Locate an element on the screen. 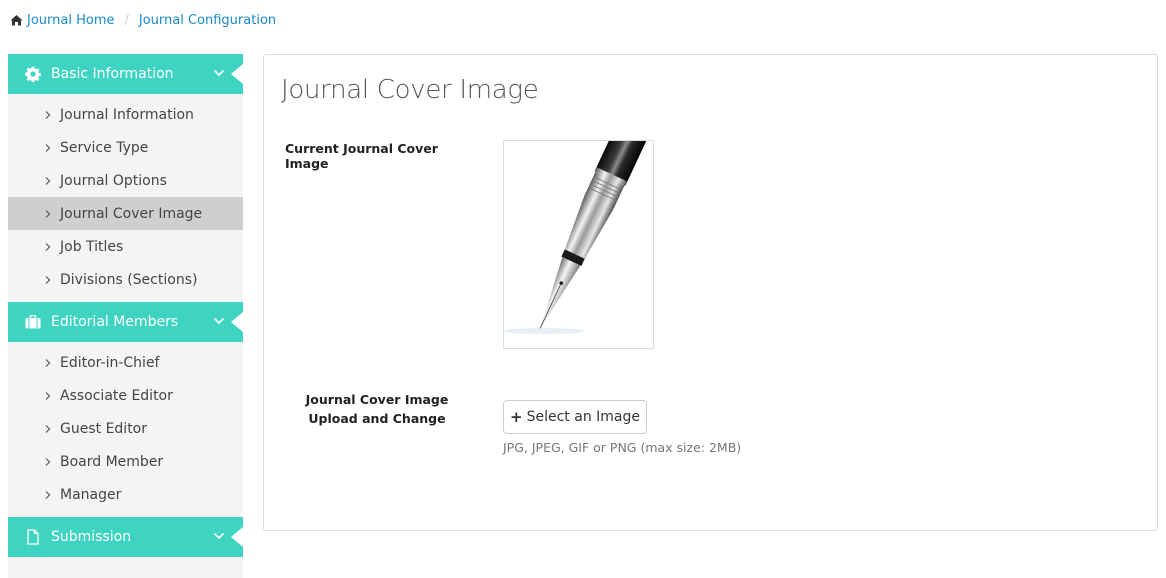  sidebar-item-guest-editor: Guest Editor is located at coordinates (125, 428).